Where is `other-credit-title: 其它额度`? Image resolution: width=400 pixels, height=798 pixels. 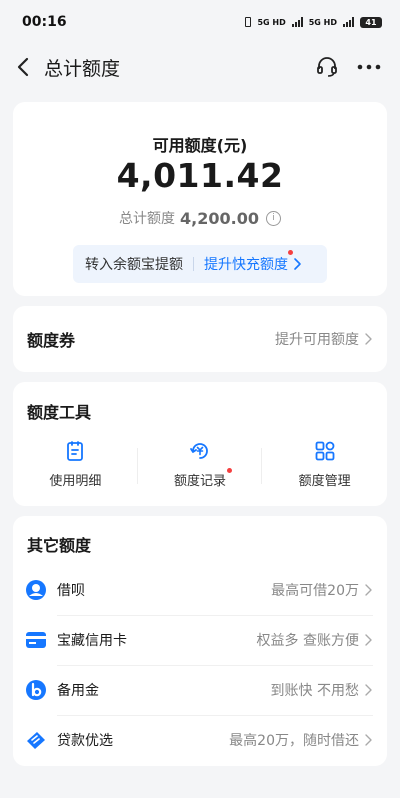 other-credit-title: 其它额度 is located at coordinates (59, 545).